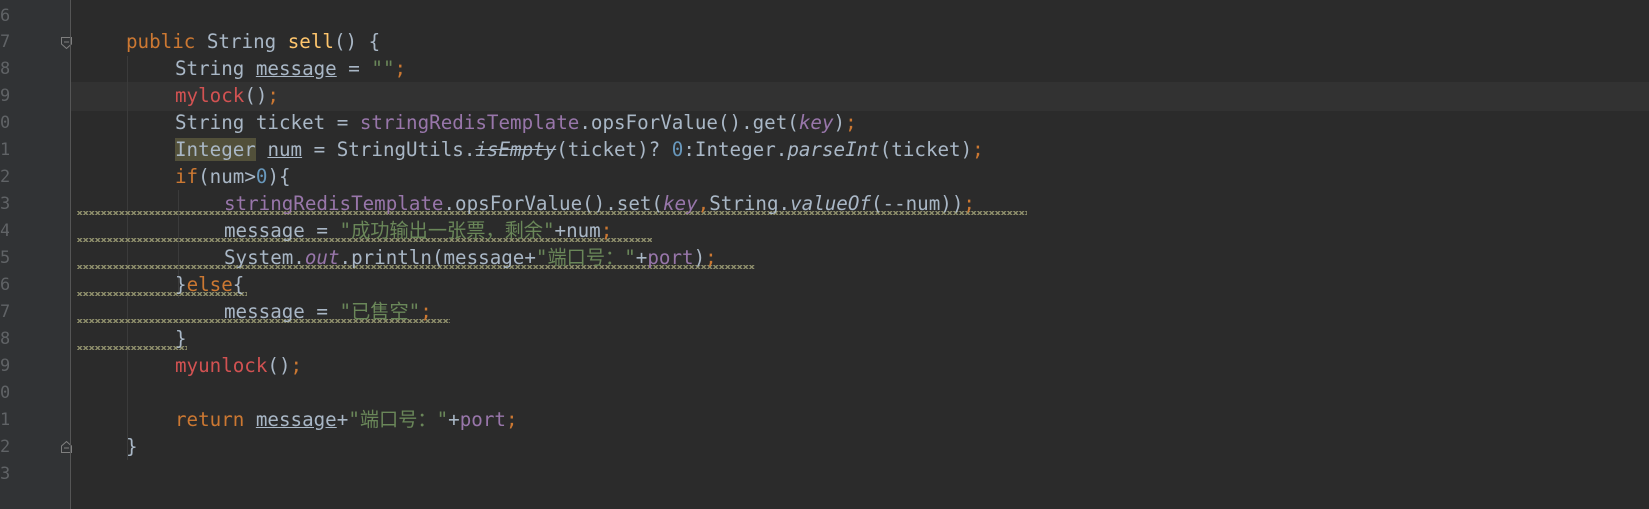 The image size is (1649, 509). I want to click on code-text: (ticket), so click(926, 149).